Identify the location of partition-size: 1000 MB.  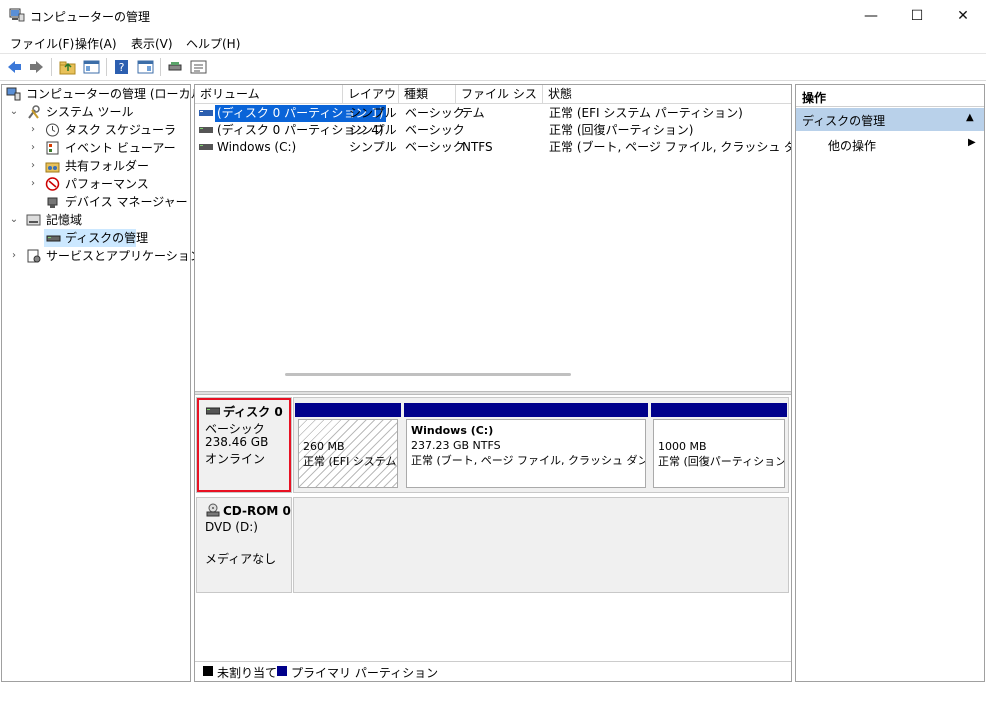
(682, 446).